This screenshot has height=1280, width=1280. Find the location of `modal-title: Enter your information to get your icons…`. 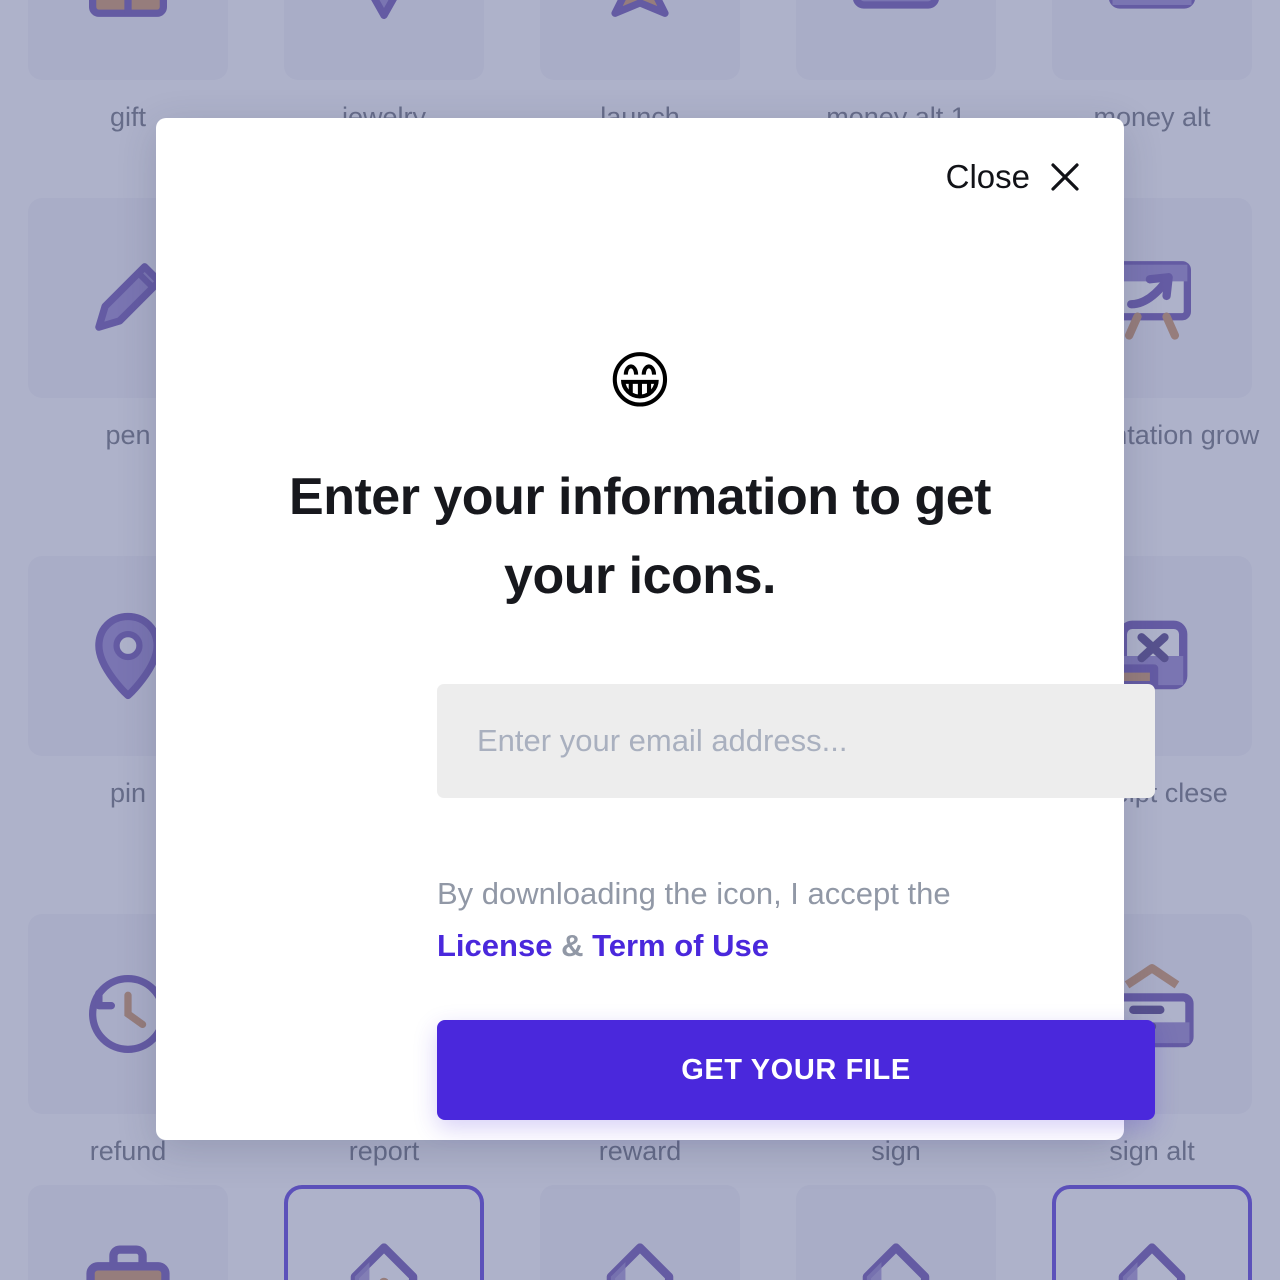

modal-title: Enter your information to get your icons… is located at coordinates (640, 537).